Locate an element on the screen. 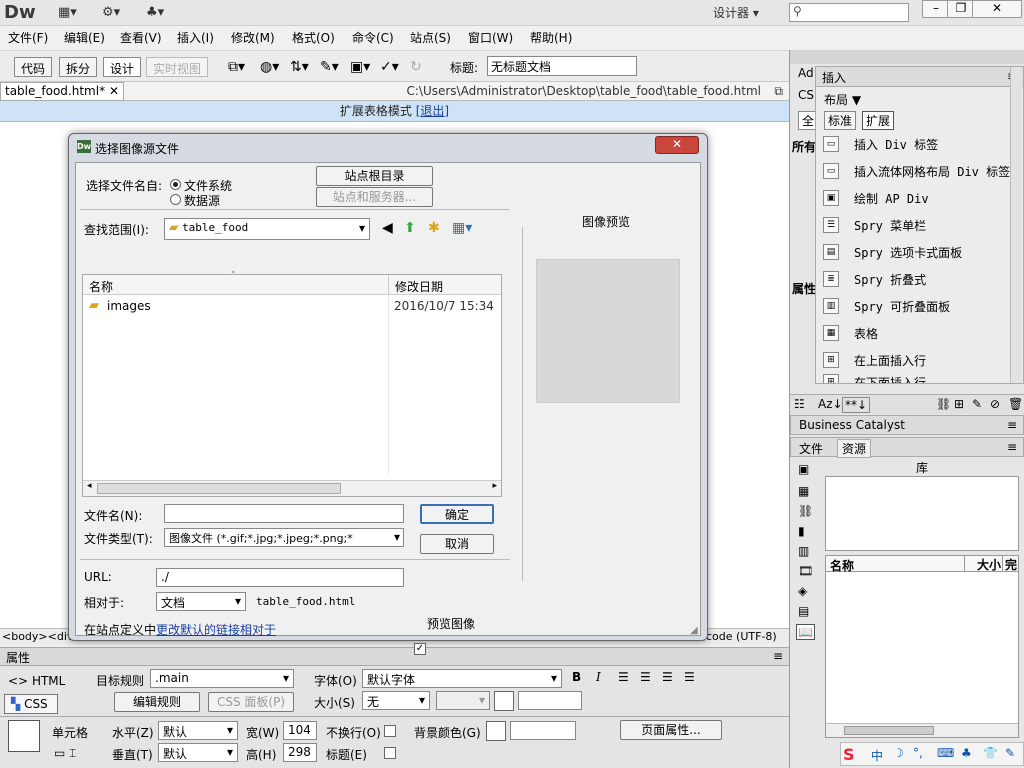  header-checkbox is located at coordinates (390, 753).